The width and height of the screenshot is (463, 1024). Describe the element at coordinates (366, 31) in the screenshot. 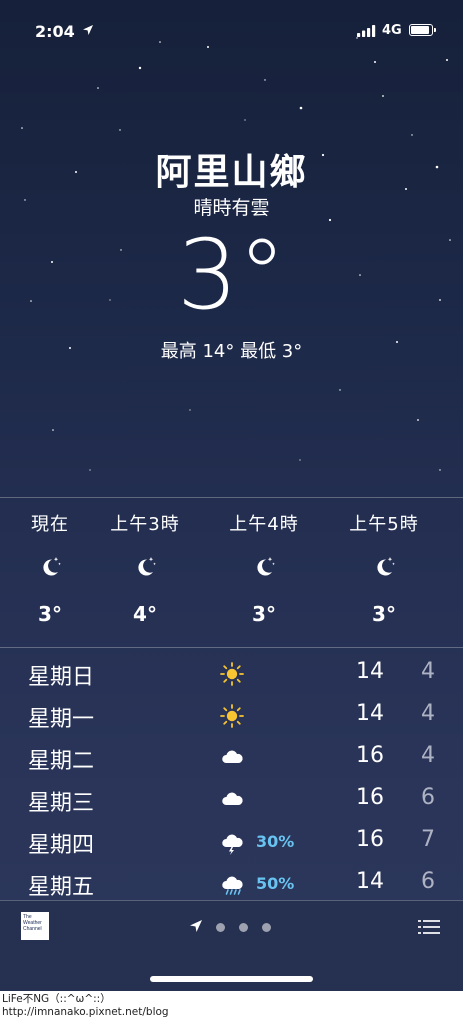

I see `cellular-signal-icon` at that location.